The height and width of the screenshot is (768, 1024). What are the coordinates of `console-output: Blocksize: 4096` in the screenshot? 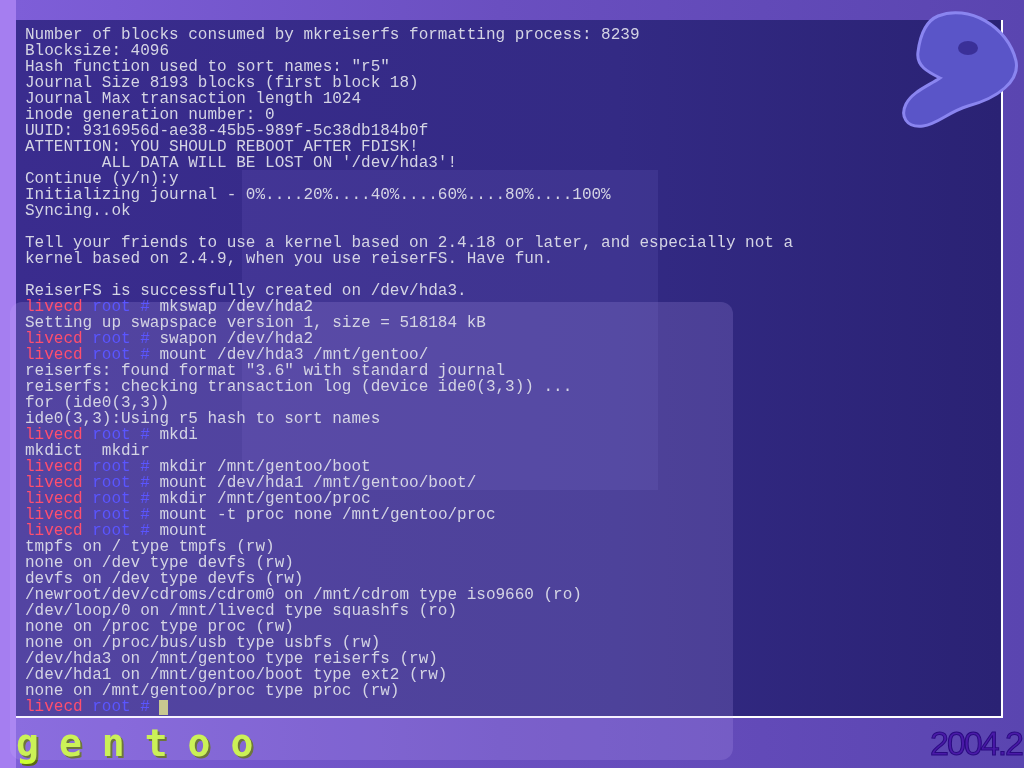 It's located at (97, 51).